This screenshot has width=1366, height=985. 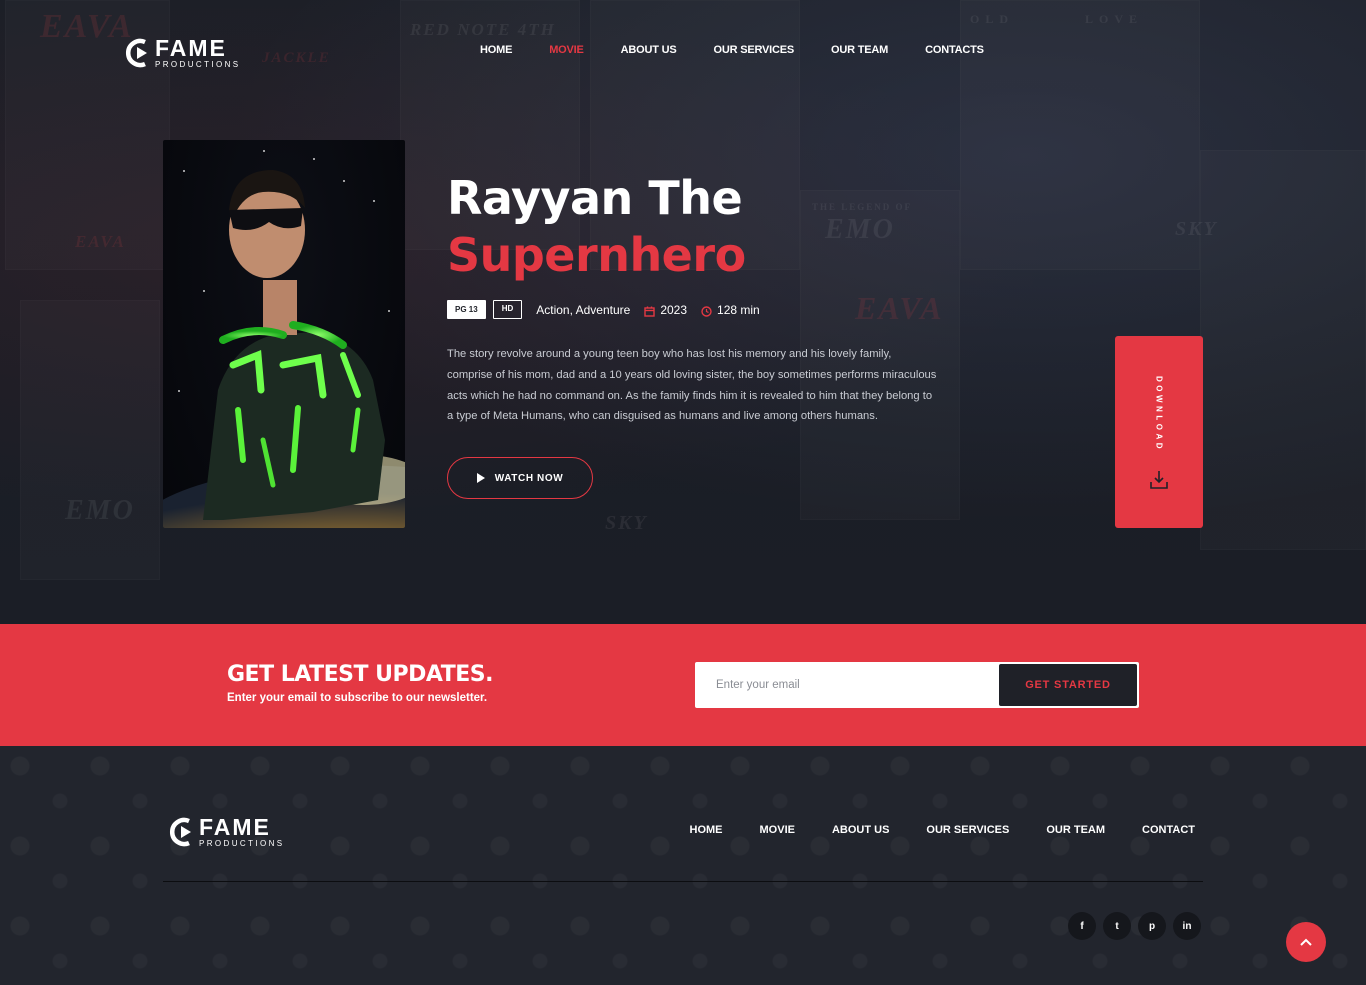 I want to click on footer-brand-logo: FAME PRODUCTIONS, so click(x=227, y=832).